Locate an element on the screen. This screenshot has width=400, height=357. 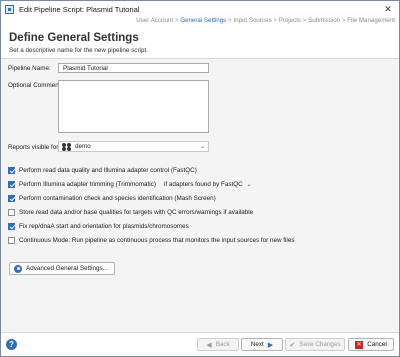
arrow-left-icon: ◀ is located at coordinates (209, 345).